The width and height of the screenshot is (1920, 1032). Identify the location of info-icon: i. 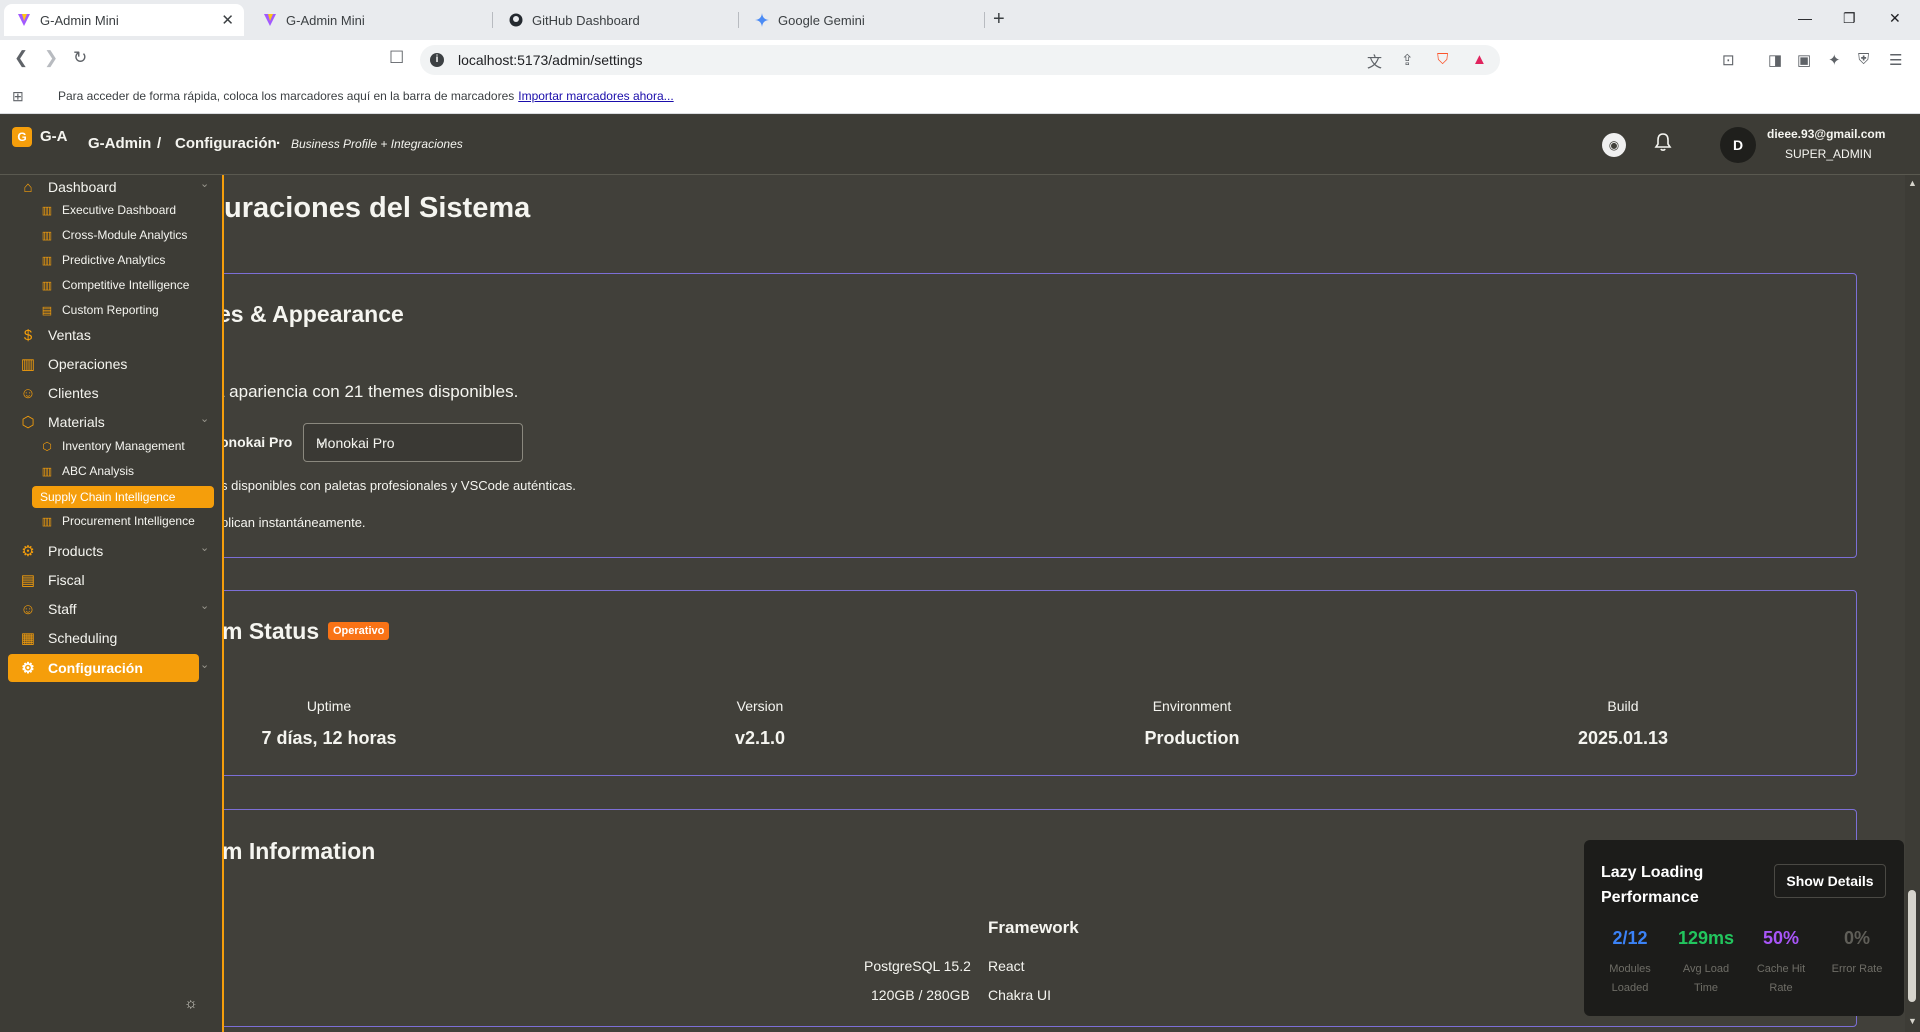
(437, 60).